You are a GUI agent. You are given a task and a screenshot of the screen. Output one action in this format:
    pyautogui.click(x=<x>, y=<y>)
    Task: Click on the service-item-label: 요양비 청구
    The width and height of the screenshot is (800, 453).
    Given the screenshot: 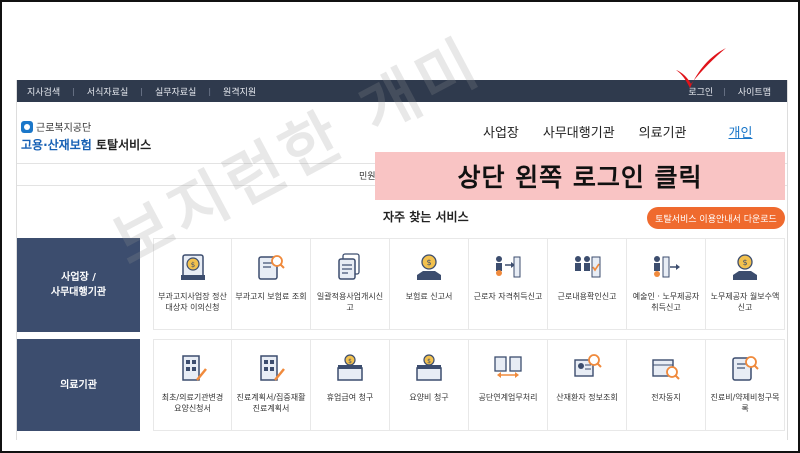 What is the action you would take?
    pyautogui.click(x=429, y=397)
    